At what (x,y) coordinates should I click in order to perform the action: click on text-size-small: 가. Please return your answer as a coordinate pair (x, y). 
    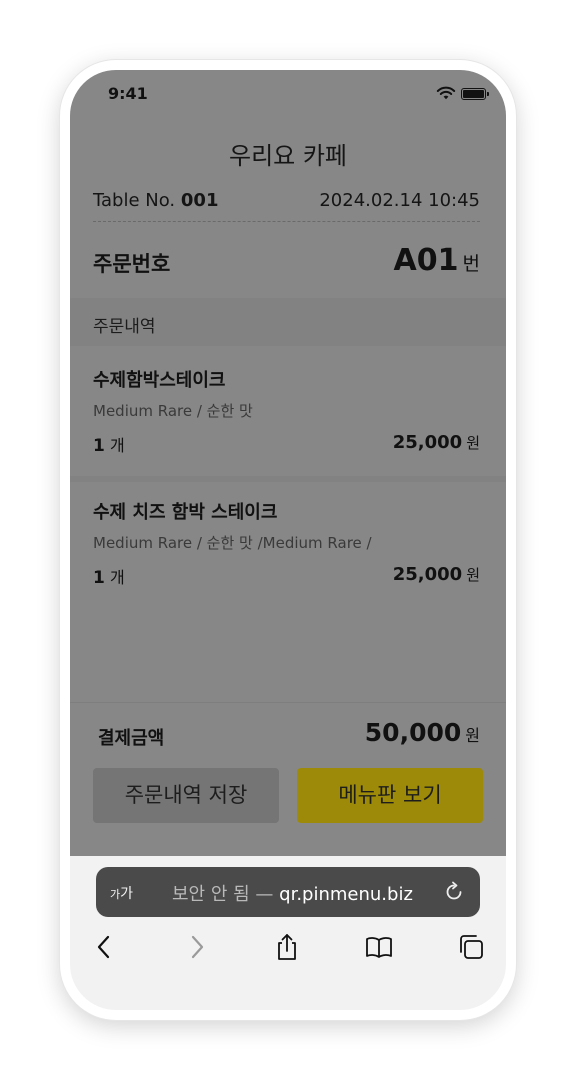
    Looking at the image, I should click on (115, 894).